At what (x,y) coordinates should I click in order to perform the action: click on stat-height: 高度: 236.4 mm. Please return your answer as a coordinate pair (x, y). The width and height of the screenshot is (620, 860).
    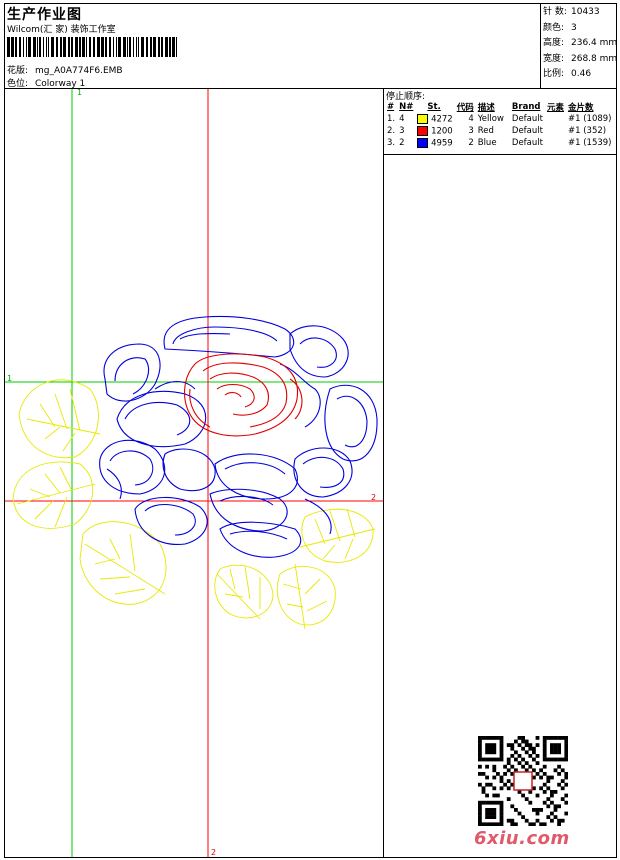
    Looking at the image, I should click on (580, 43).